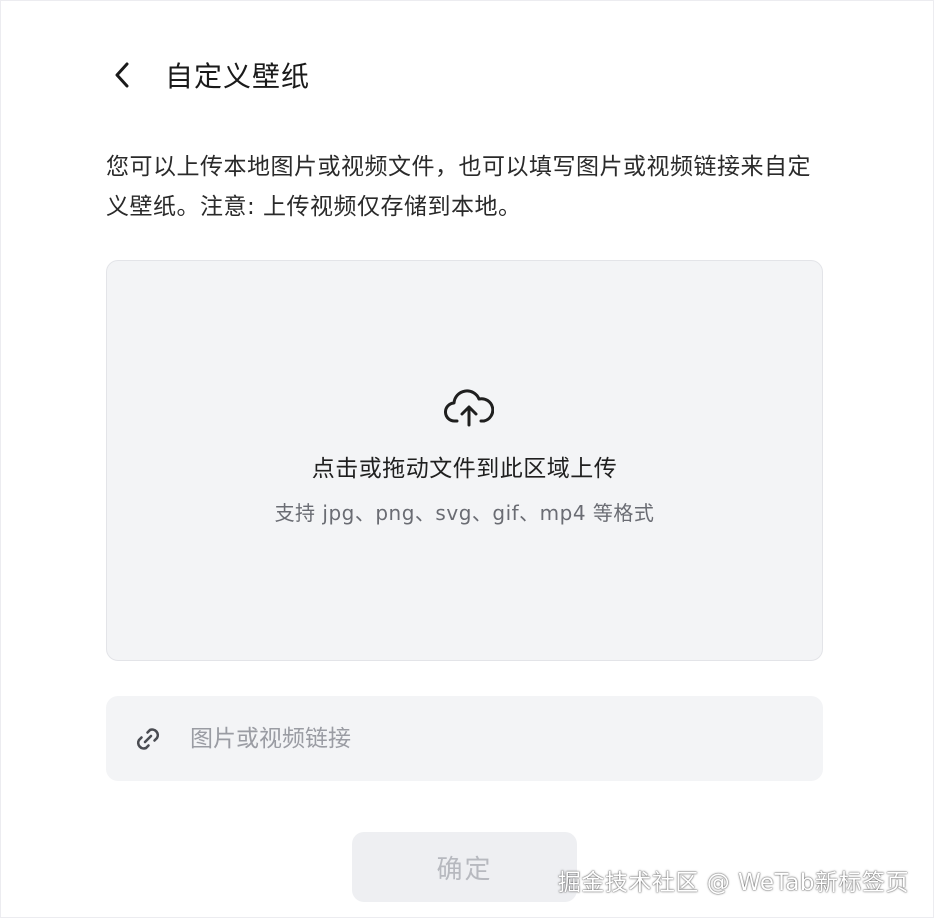  I want to click on url-field, so click(464, 738).